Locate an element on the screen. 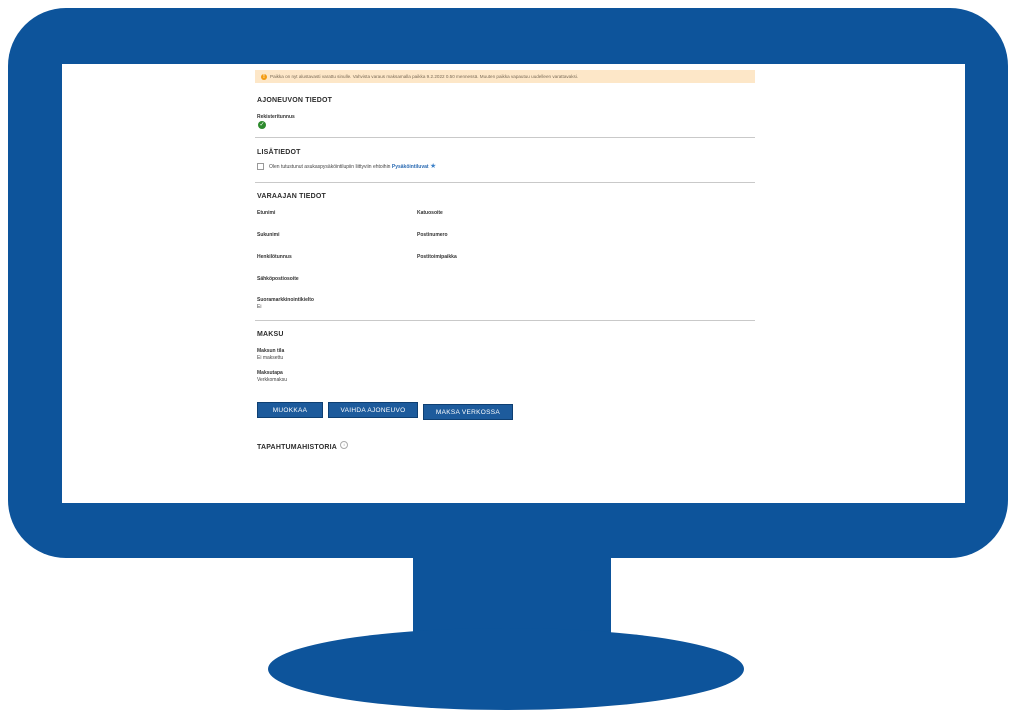  postal-code-label: Postinumero is located at coordinates (432, 235).